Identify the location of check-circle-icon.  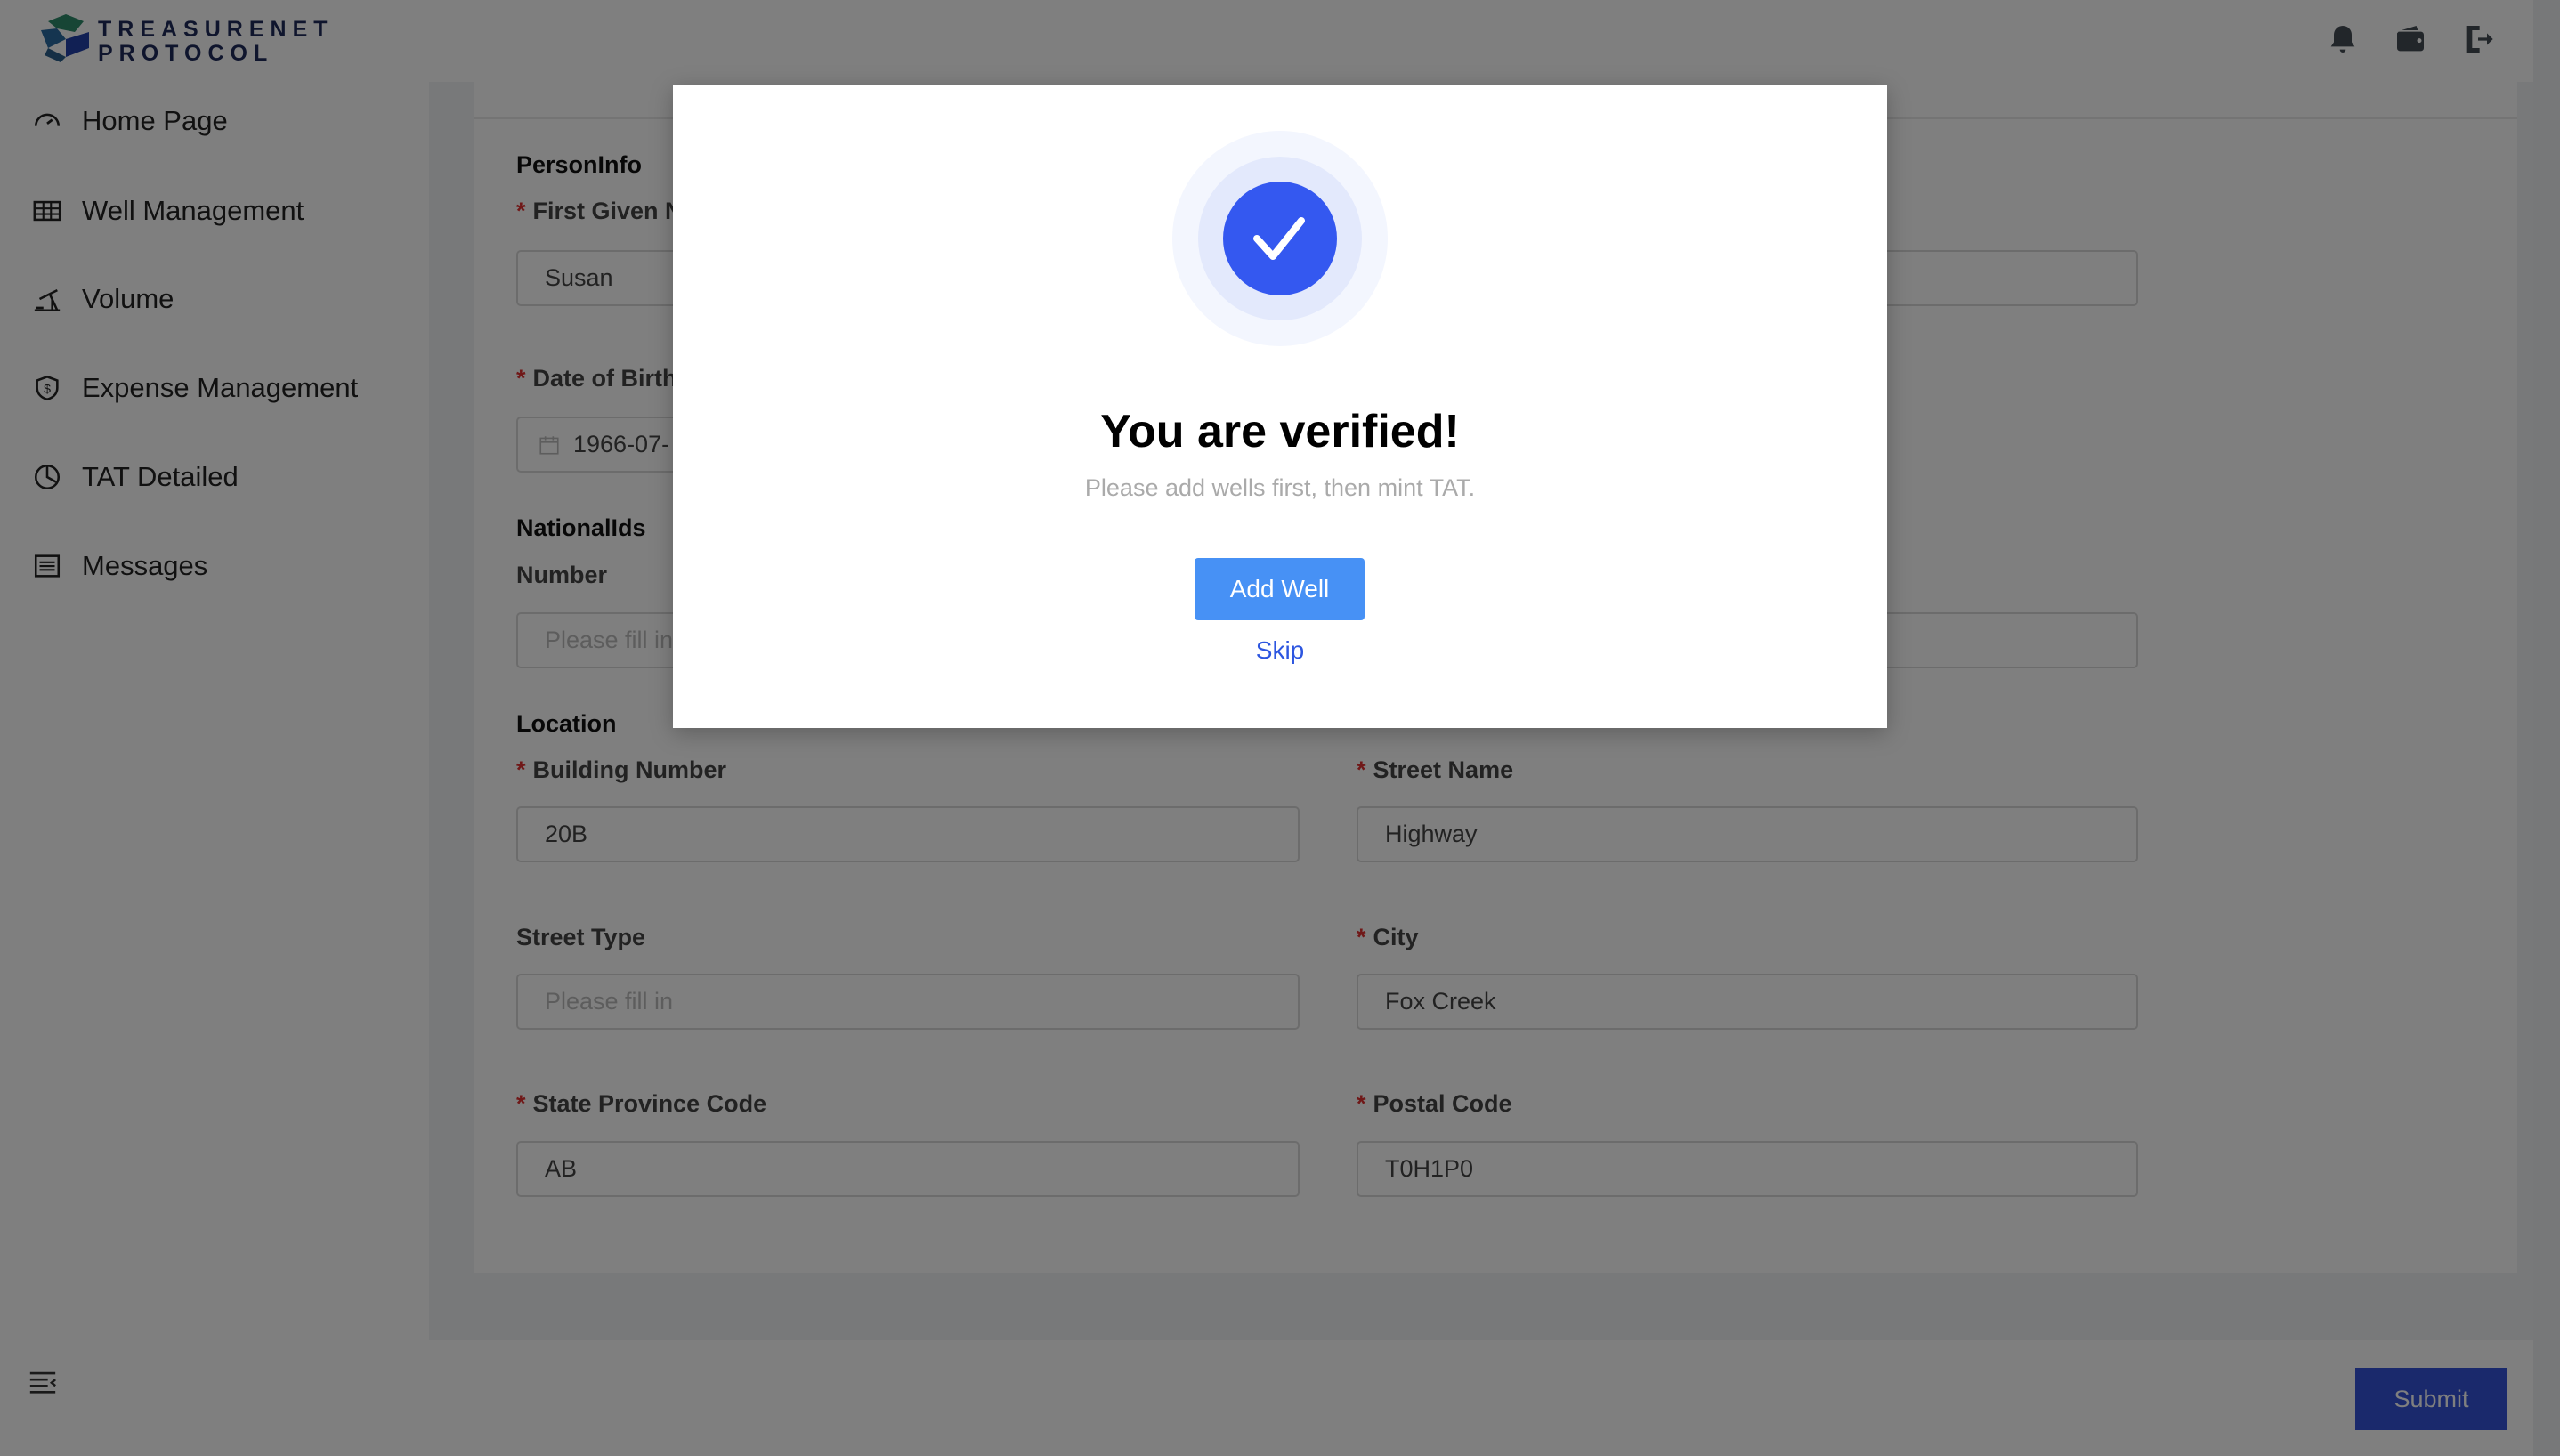
(1280, 238).